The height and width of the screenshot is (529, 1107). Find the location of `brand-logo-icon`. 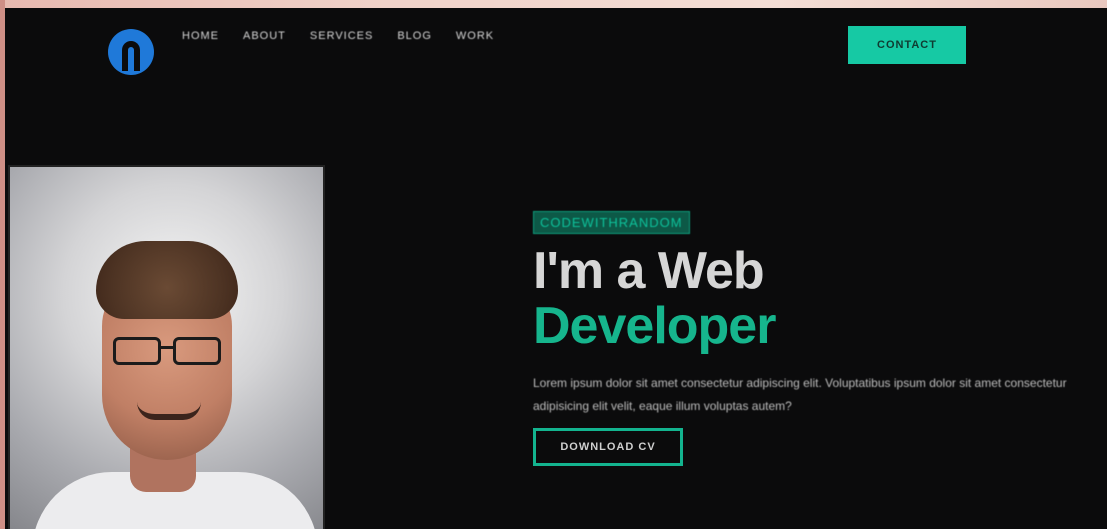

brand-logo-icon is located at coordinates (131, 52).